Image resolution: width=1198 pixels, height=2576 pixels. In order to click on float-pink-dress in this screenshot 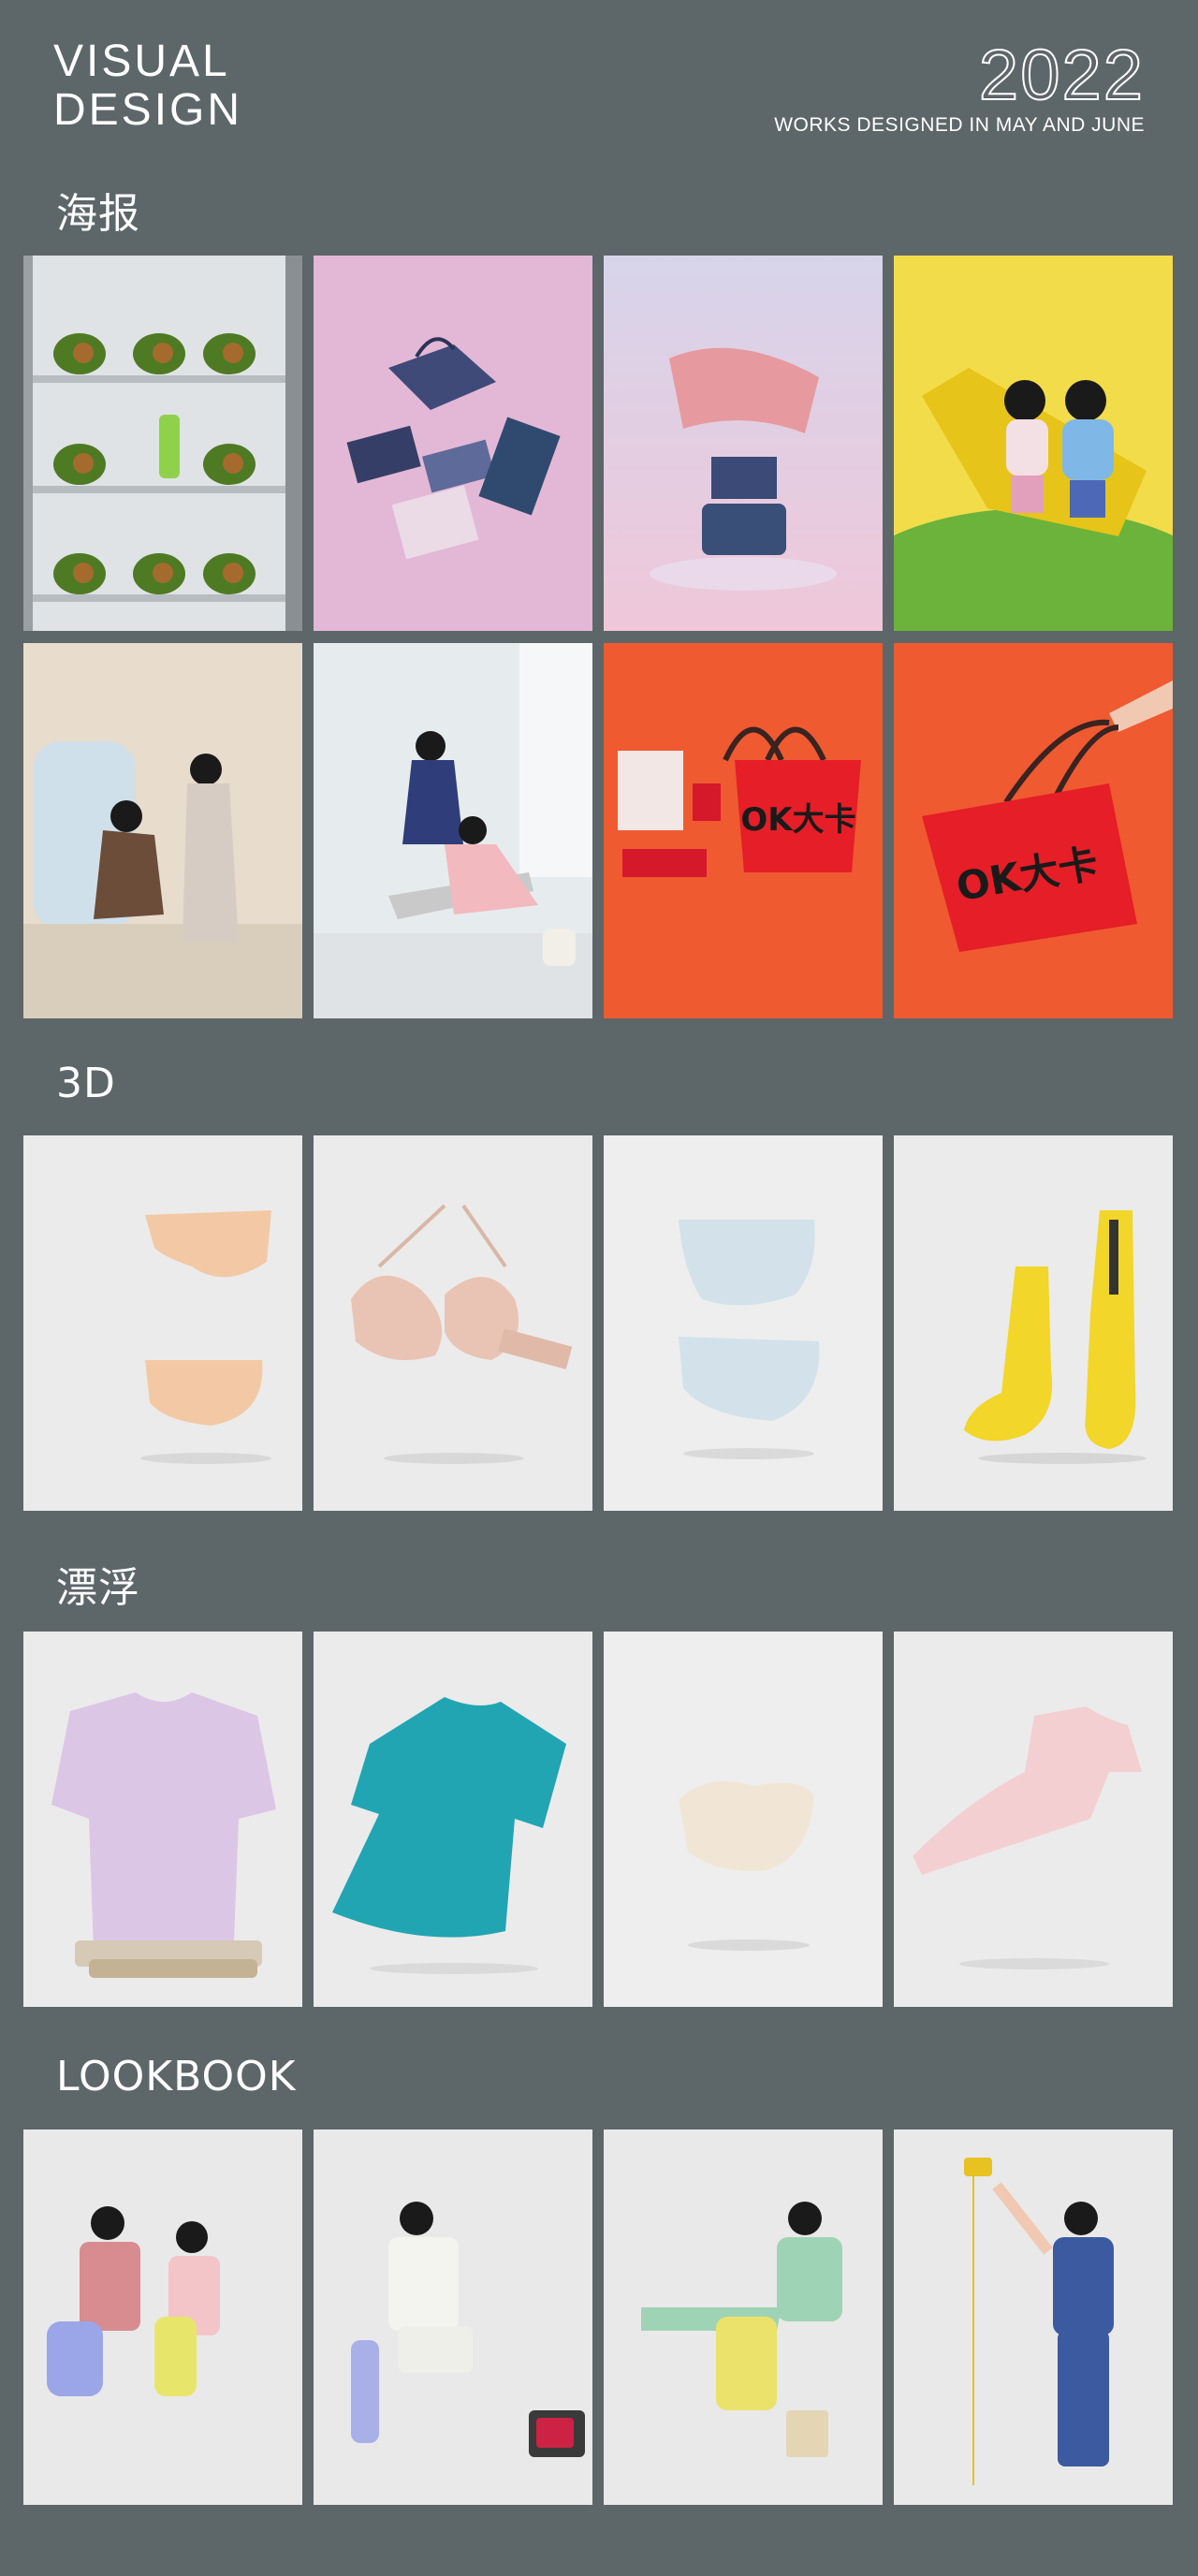, I will do `click(1033, 1819)`.